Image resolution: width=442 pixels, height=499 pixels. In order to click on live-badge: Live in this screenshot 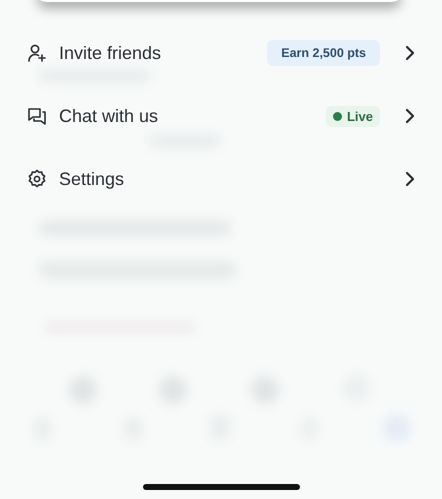, I will do `click(353, 116)`.